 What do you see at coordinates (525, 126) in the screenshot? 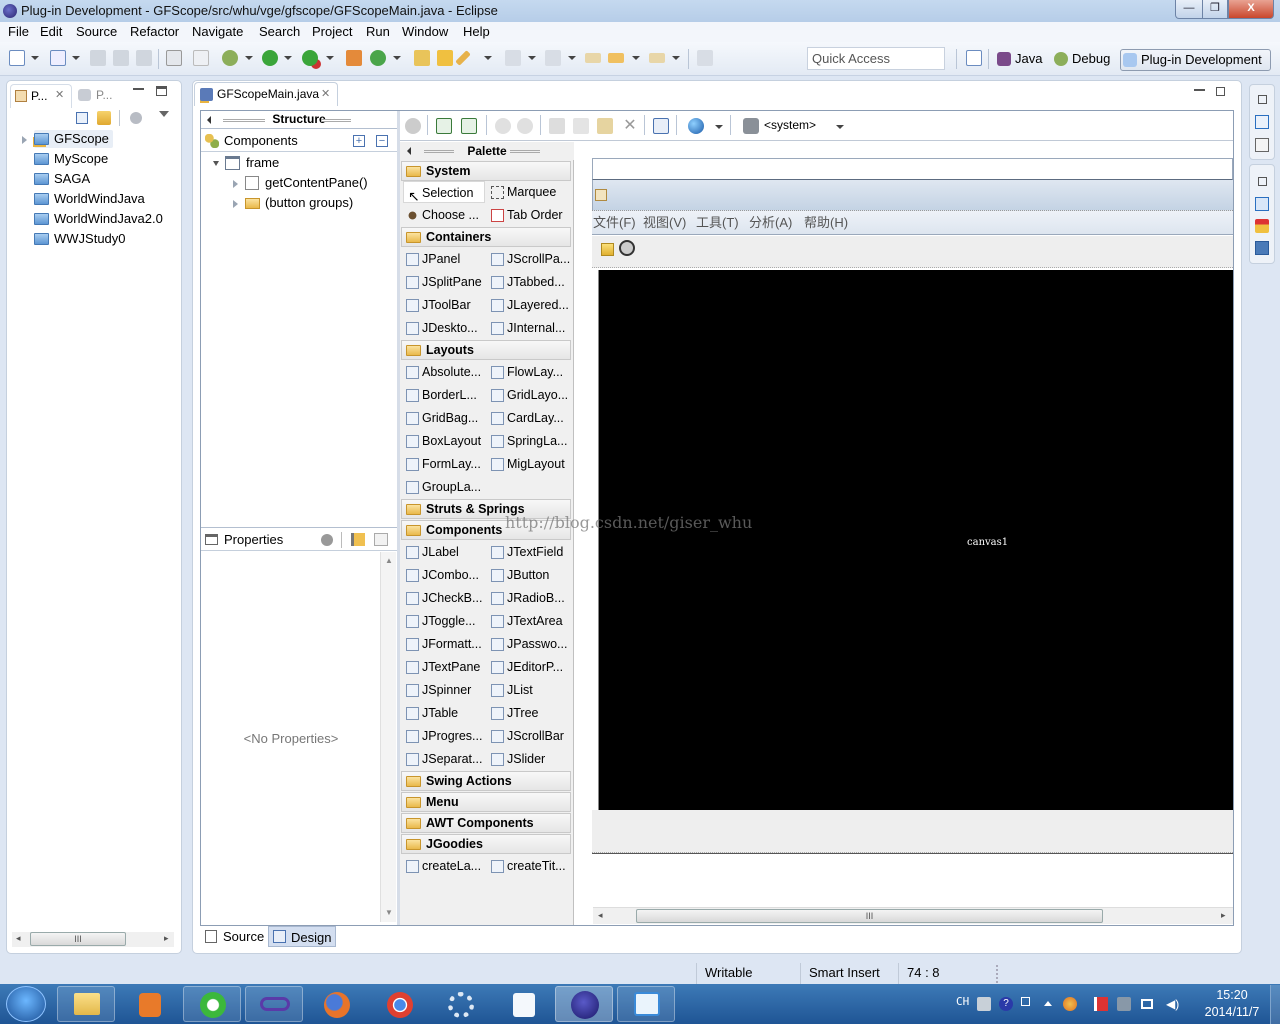
I see `redo-icon` at bounding box center [525, 126].